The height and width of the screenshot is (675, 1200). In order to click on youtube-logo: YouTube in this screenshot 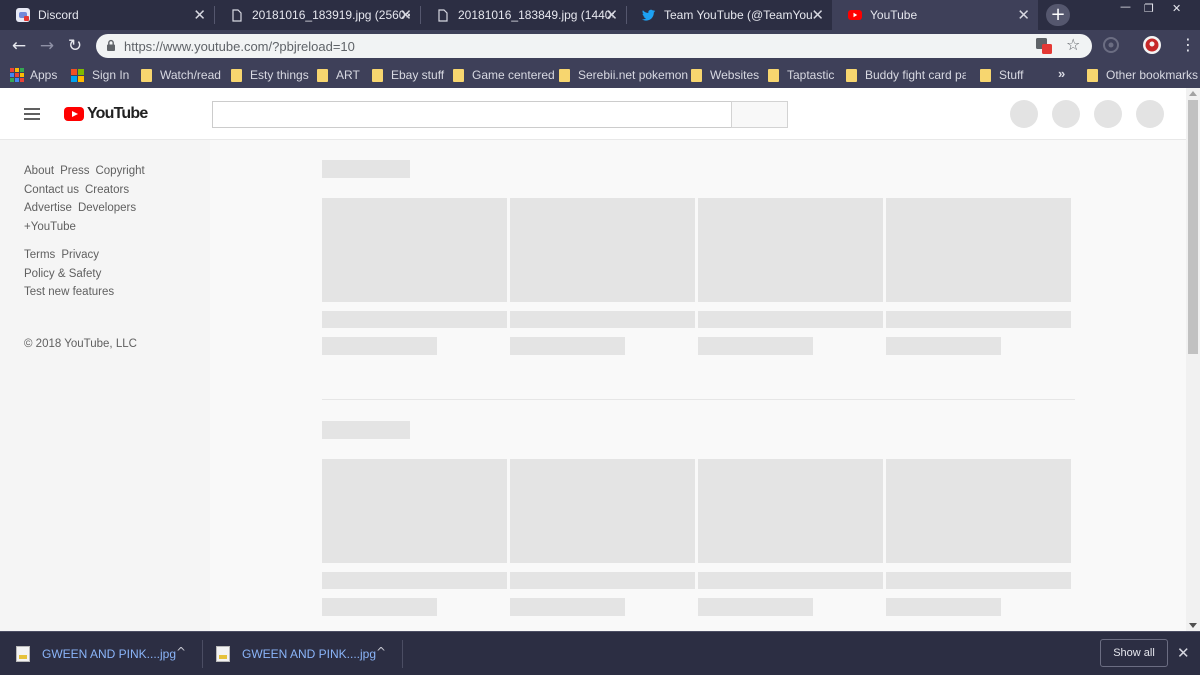, I will do `click(106, 114)`.